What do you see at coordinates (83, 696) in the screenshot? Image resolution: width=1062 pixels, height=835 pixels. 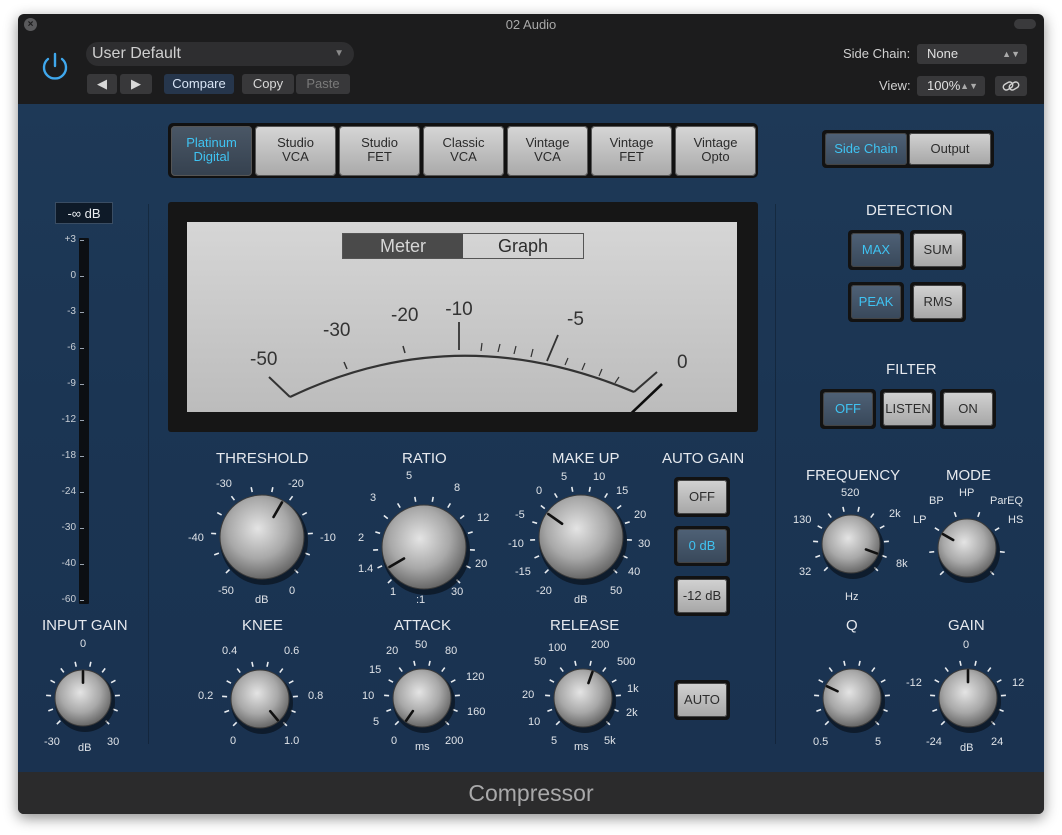 I see `input-gain-knob` at bounding box center [83, 696].